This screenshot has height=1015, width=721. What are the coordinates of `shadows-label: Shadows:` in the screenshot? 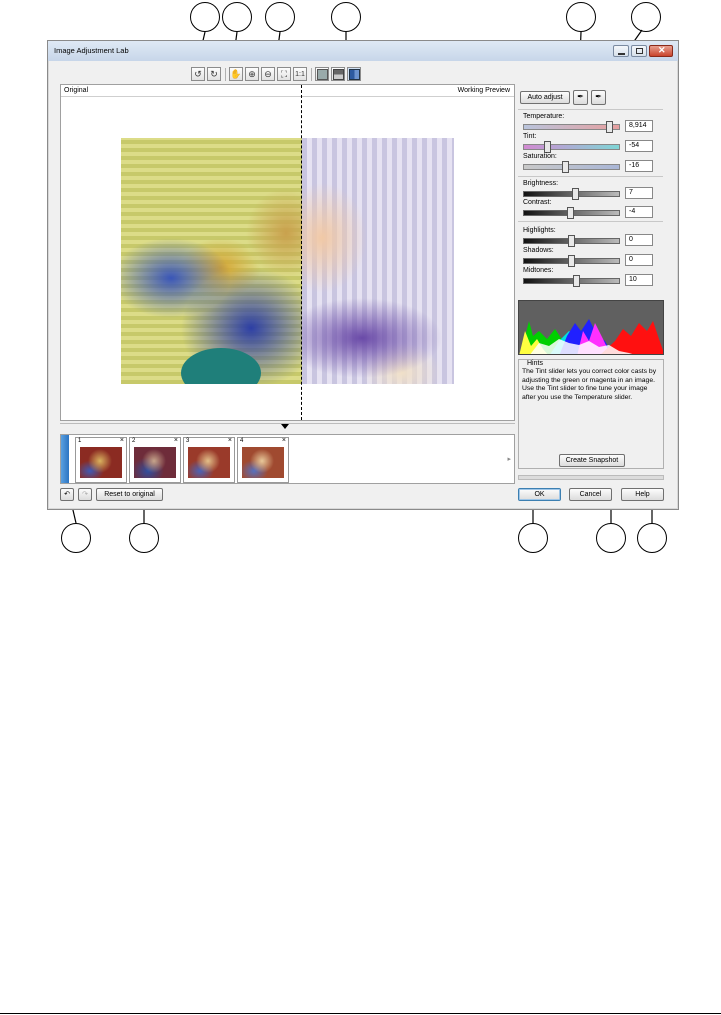 It's located at (538, 250).